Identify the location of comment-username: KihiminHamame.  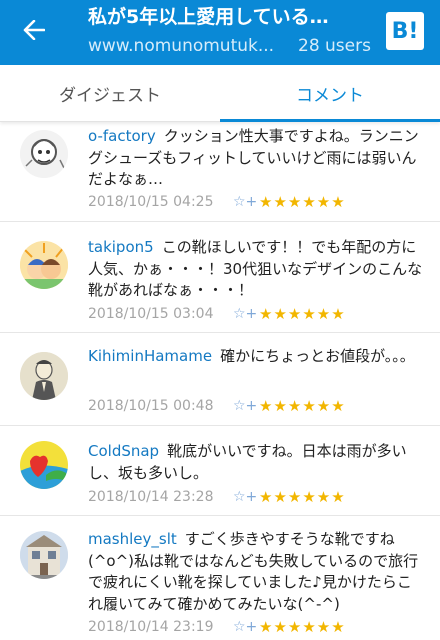
(150, 356).